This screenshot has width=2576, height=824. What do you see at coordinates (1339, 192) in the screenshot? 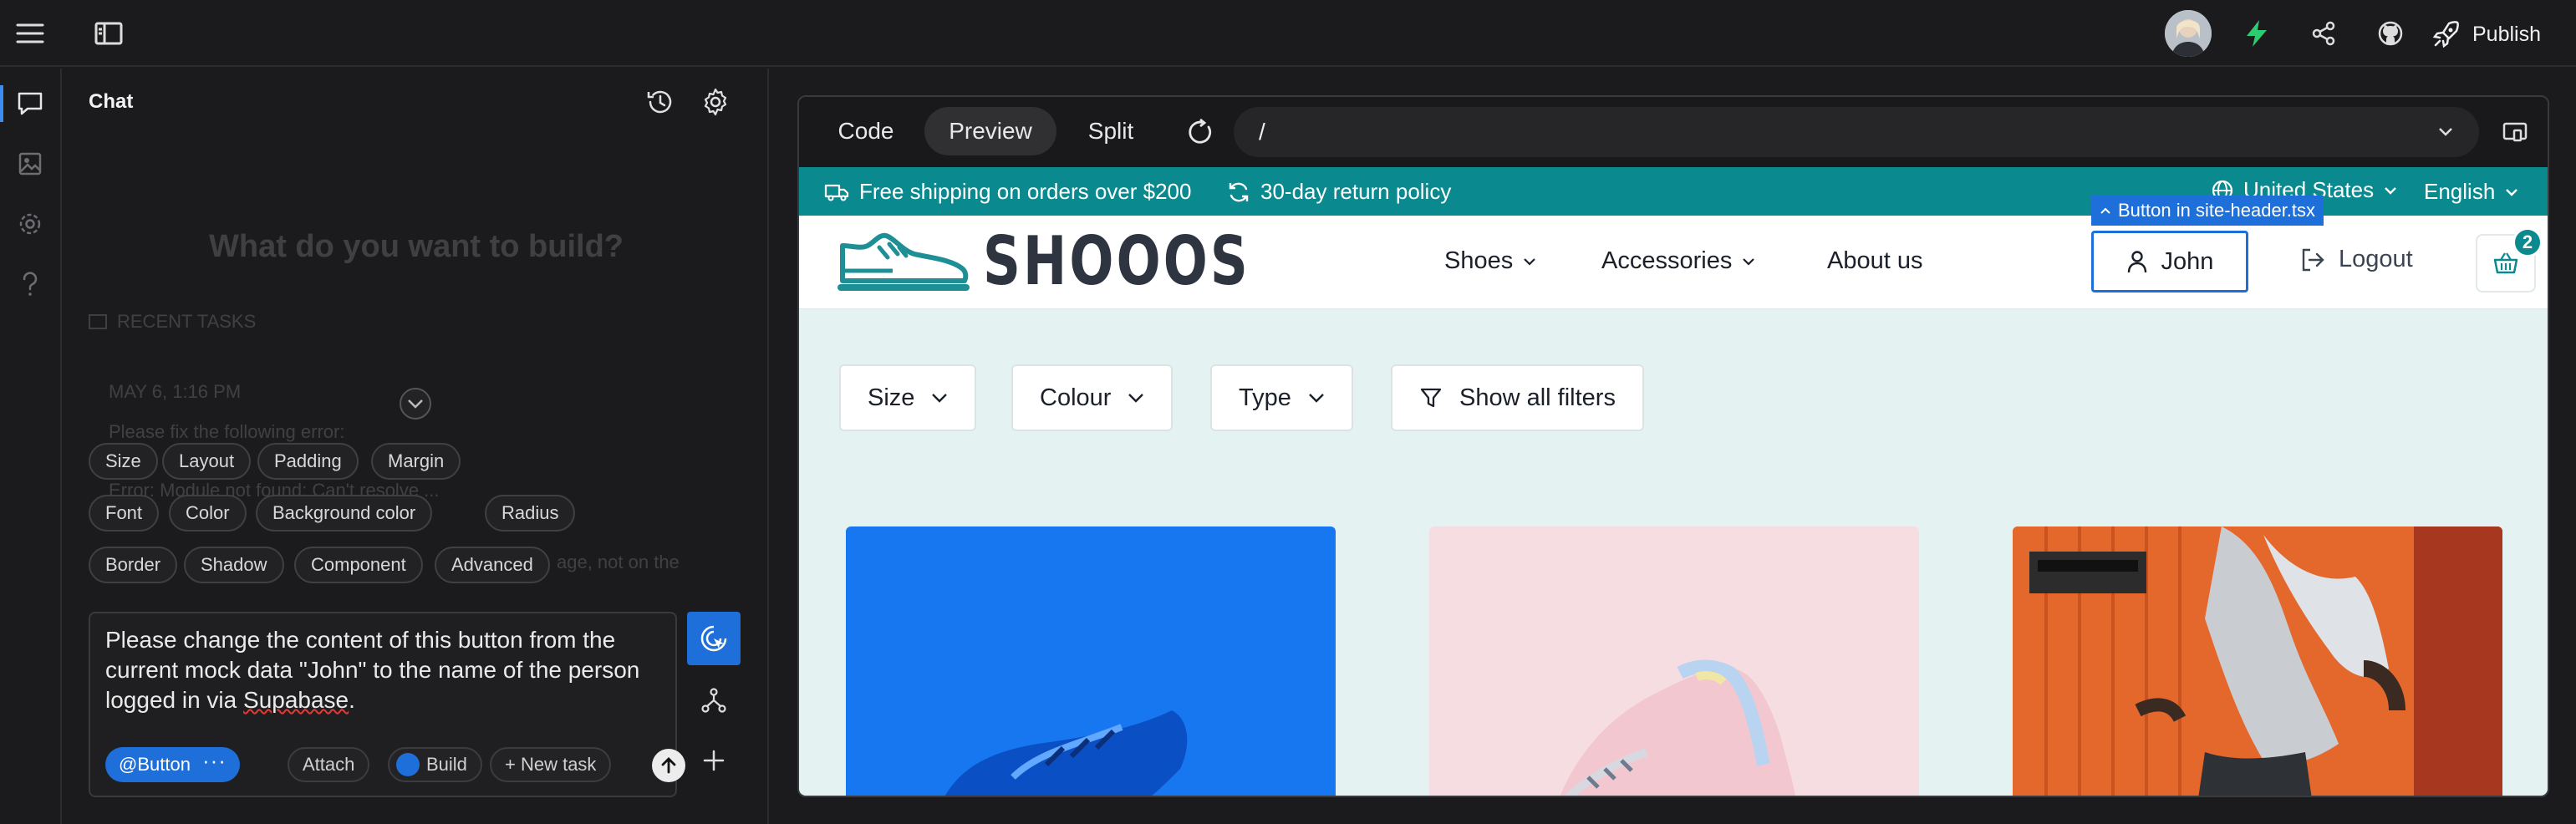
I see `returns-notice: 30-day return policy` at bounding box center [1339, 192].